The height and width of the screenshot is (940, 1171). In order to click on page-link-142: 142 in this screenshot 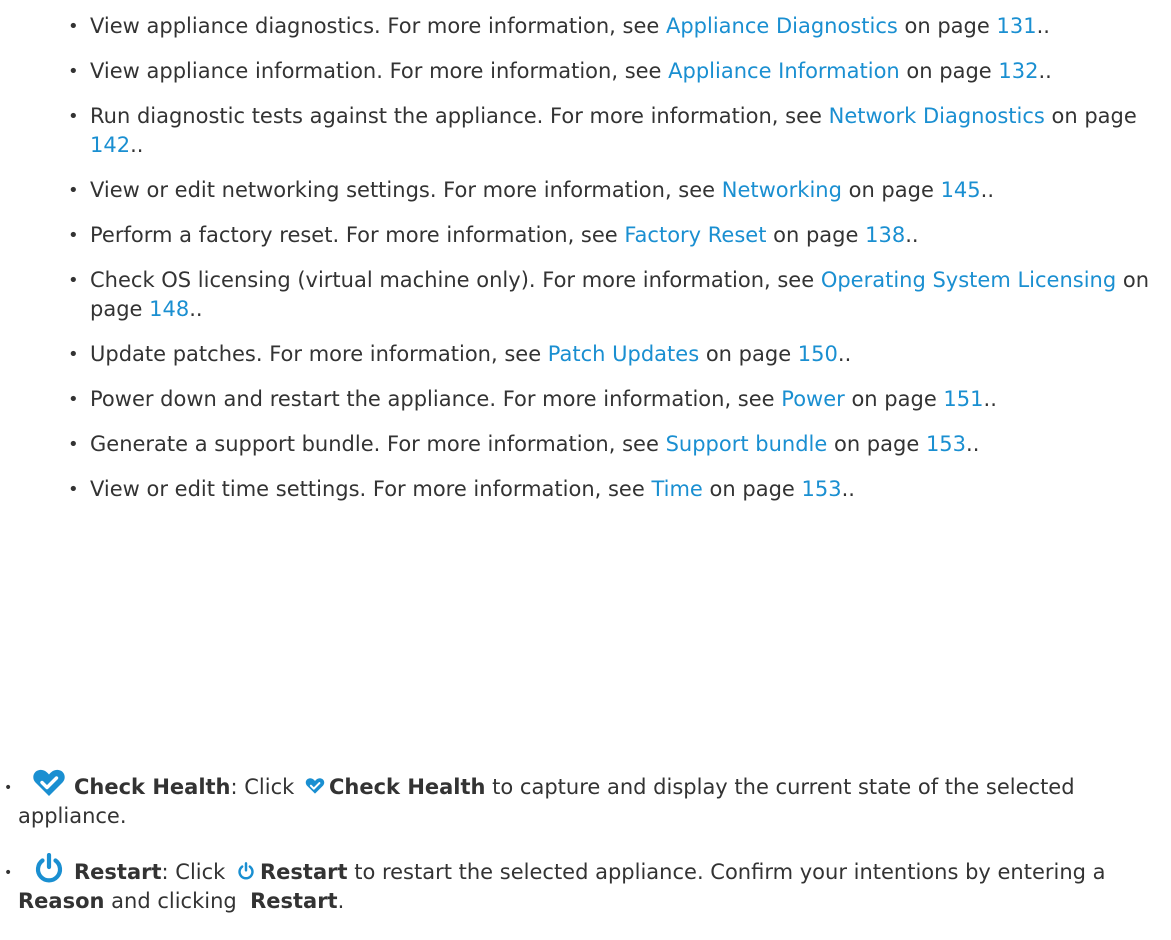, I will do `click(110, 145)`.